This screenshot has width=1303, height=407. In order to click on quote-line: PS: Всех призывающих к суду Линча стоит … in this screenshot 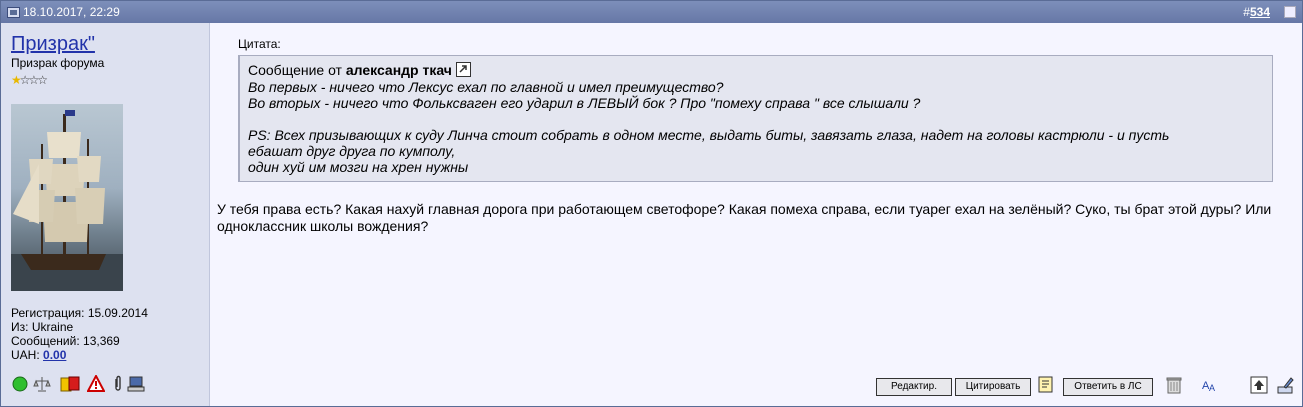, I will do `click(709, 135)`.